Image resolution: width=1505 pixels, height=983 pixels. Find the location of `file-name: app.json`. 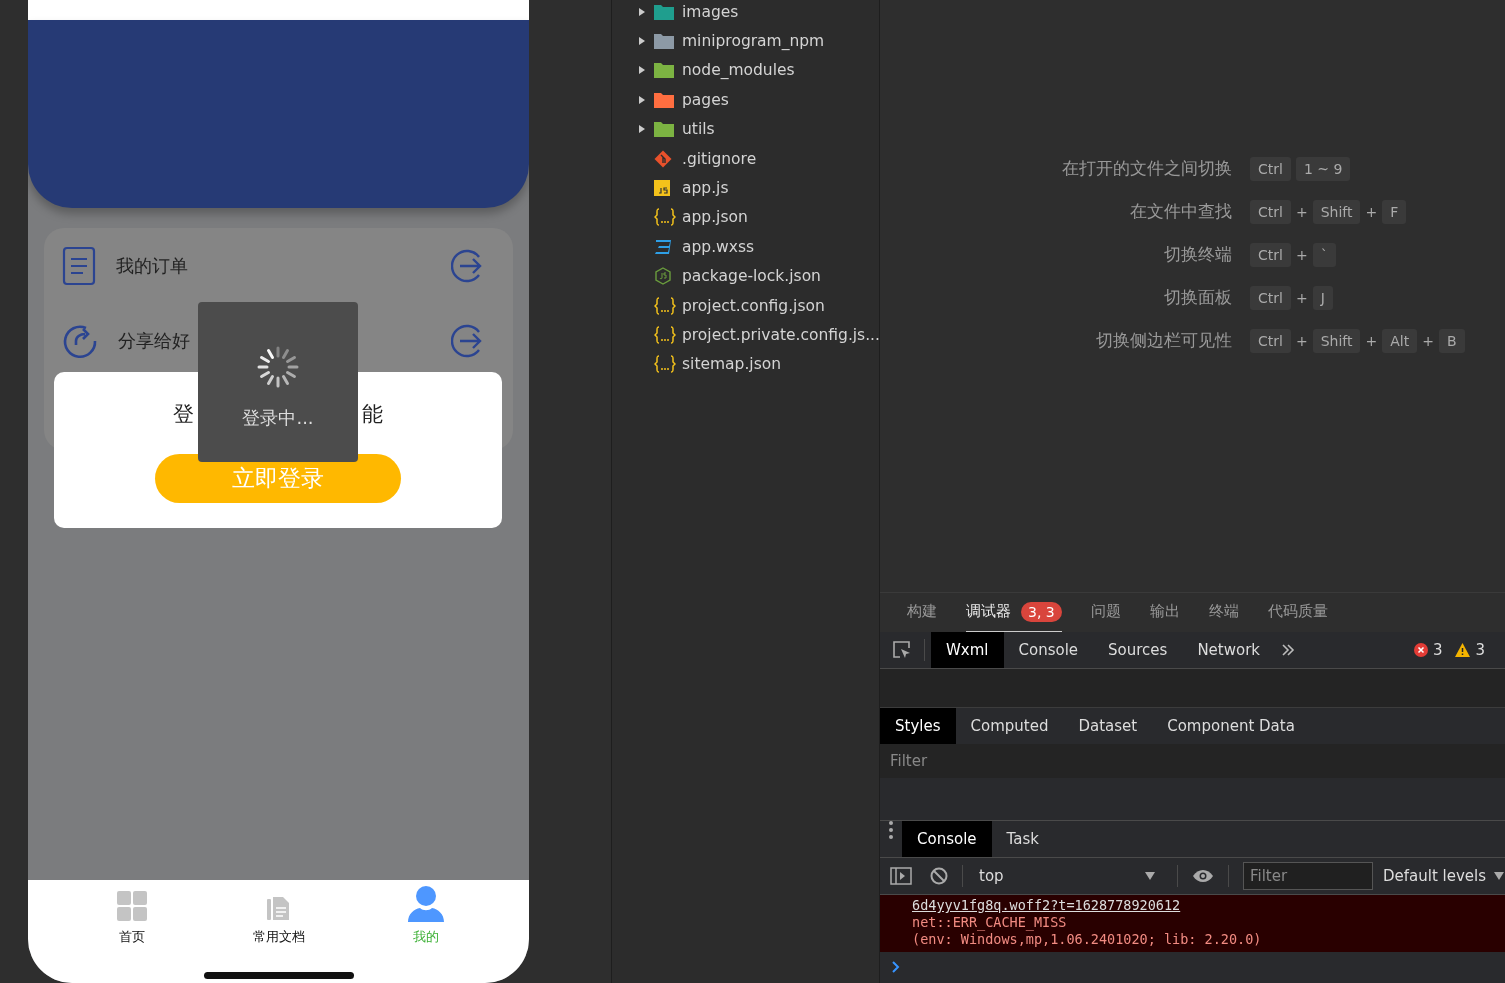

file-name: app.json is located at coordinates (715, 217).